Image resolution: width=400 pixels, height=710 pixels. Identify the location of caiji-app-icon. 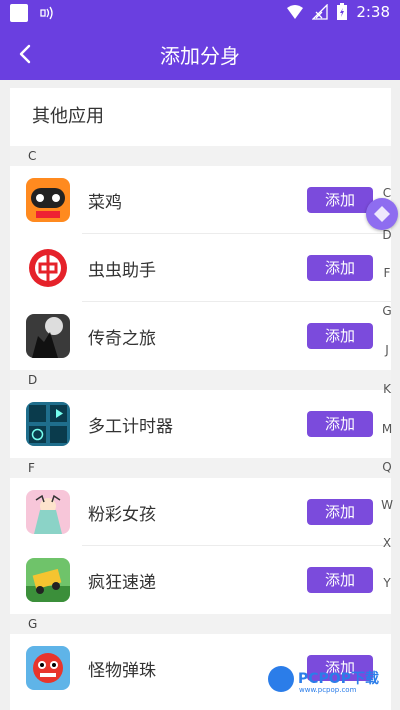
(48, 200).